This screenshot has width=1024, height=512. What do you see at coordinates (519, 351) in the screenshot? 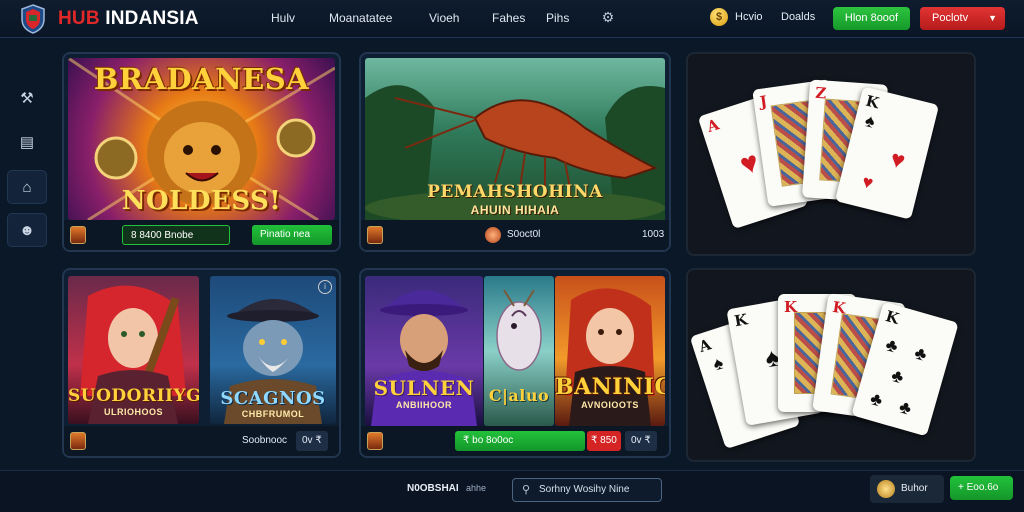
I see `game-art-5b: C|aluo` at bounding box center [519, 351].